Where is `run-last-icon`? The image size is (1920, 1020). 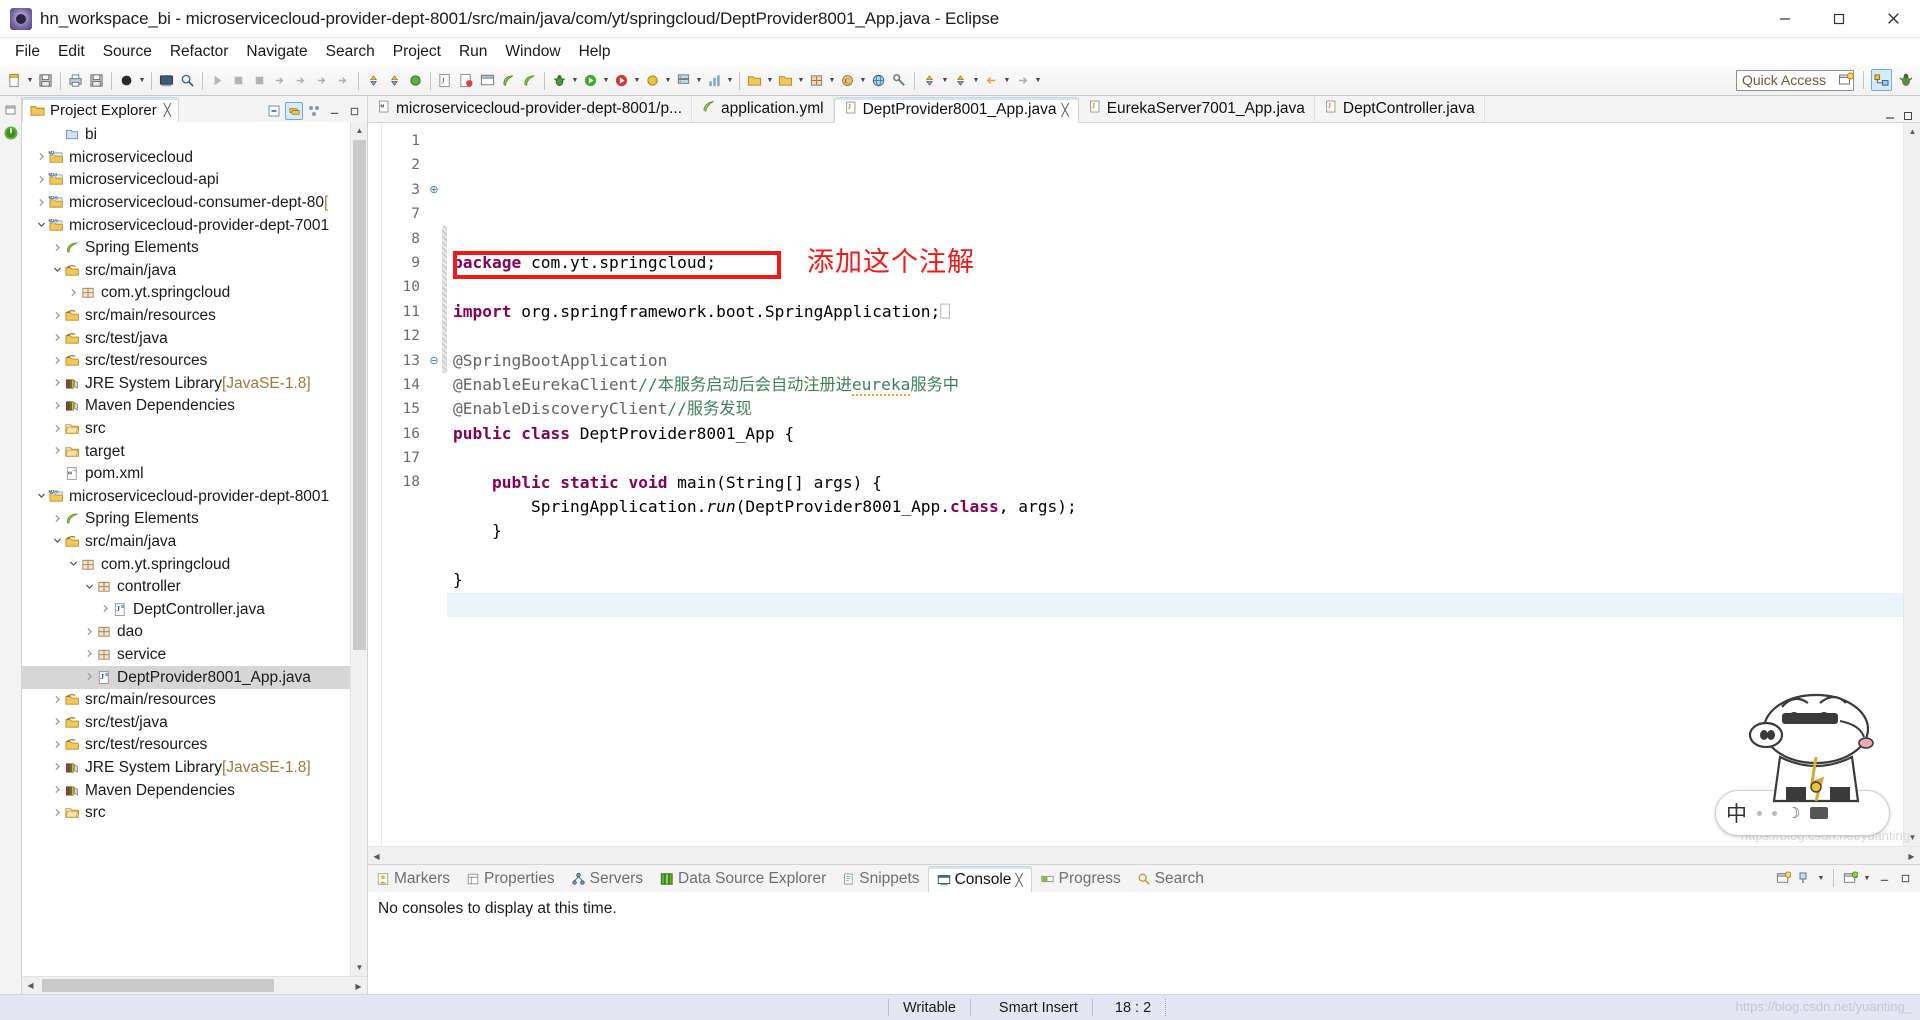 run-last-icon is located at coordinates (217, 81).